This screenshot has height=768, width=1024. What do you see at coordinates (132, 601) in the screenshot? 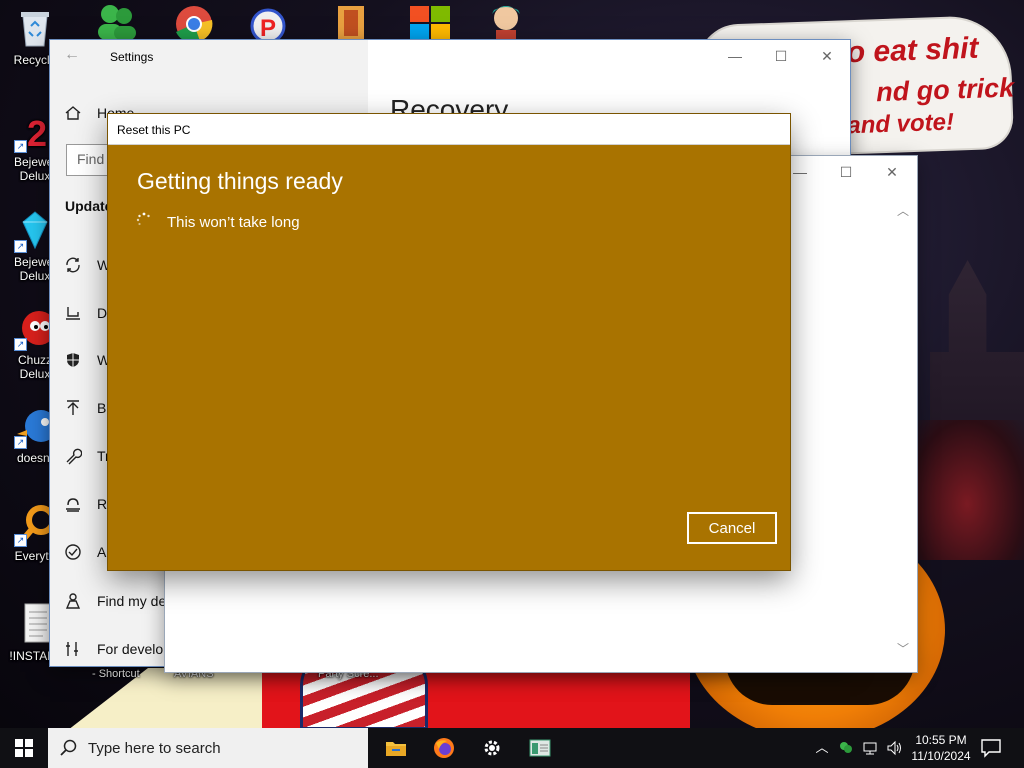
I see `nav-item-label: Find my de` at bounding box center [132, 601].